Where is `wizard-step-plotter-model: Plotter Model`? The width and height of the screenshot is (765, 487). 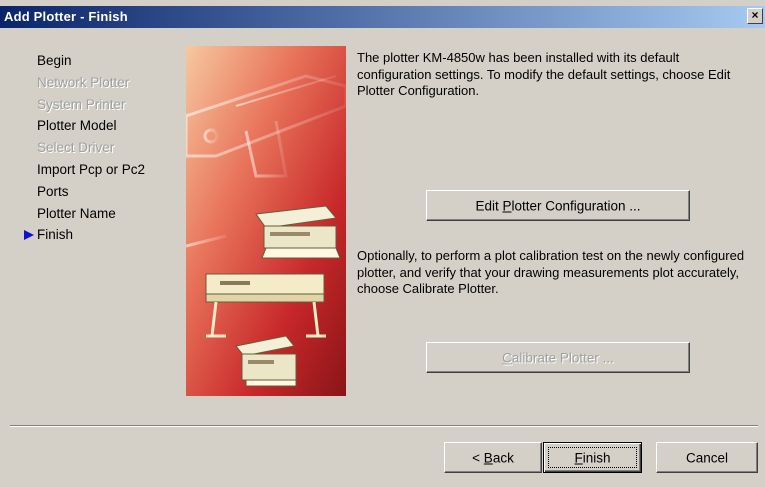 wizard-step-plotter-model: Plotter Model is located at coordinates (77, 126).